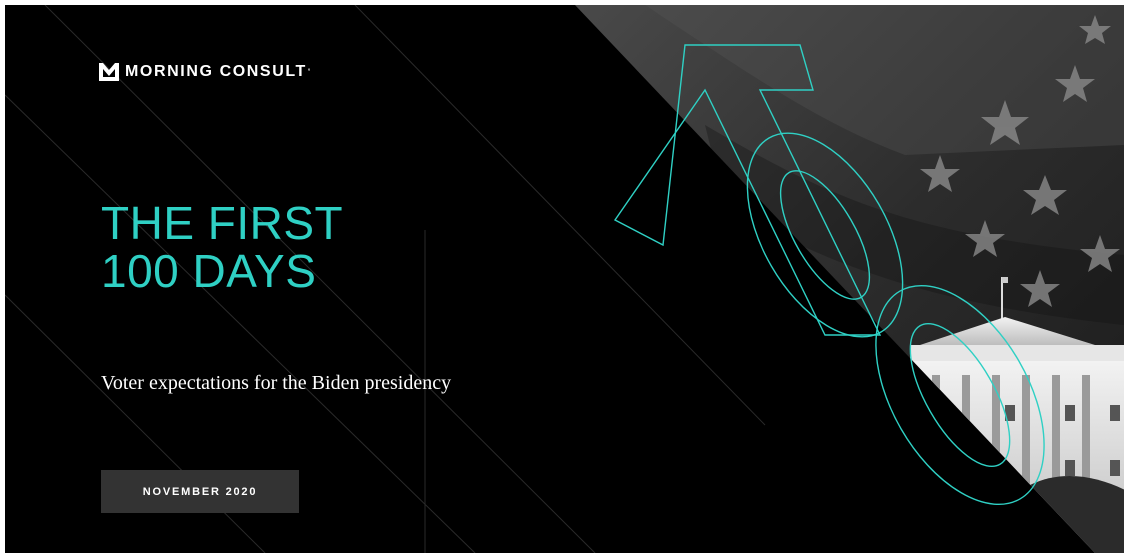  I want to click on date-badge: NOVEMBER 2020, so click(200, 491).